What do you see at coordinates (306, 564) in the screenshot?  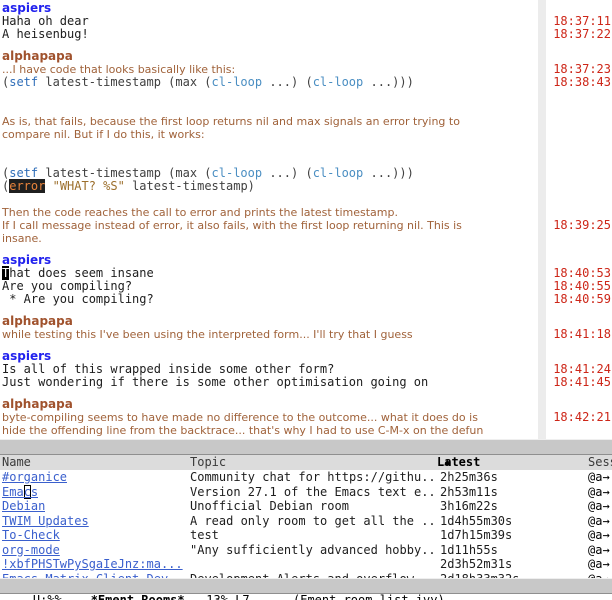 I see `room-row: !xbfPHSTwPySgaIeJnz:ma... 2d3h52m31s @a→` at bounding box center [306, 564].